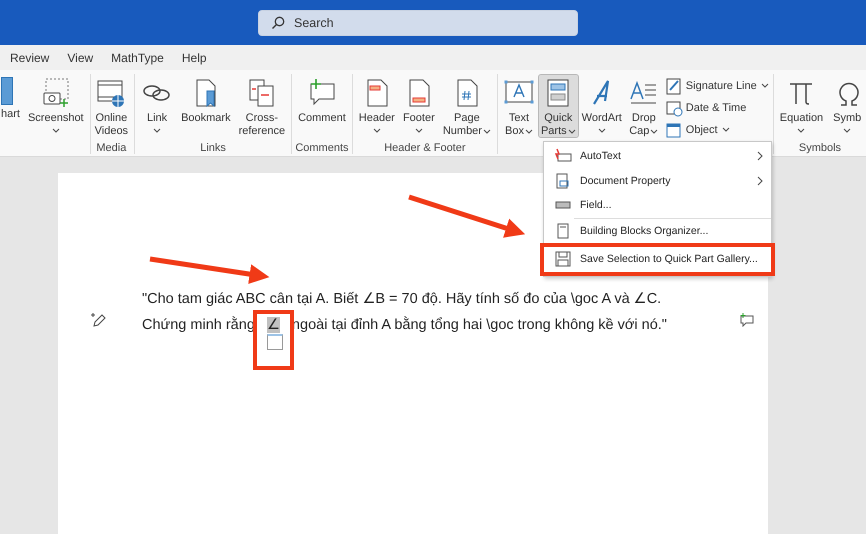 The height and width of the screenshot is (534, 866). Describe the element at coordinates (213, 148) in the screenshot. I see `group-label: Links` at that location.